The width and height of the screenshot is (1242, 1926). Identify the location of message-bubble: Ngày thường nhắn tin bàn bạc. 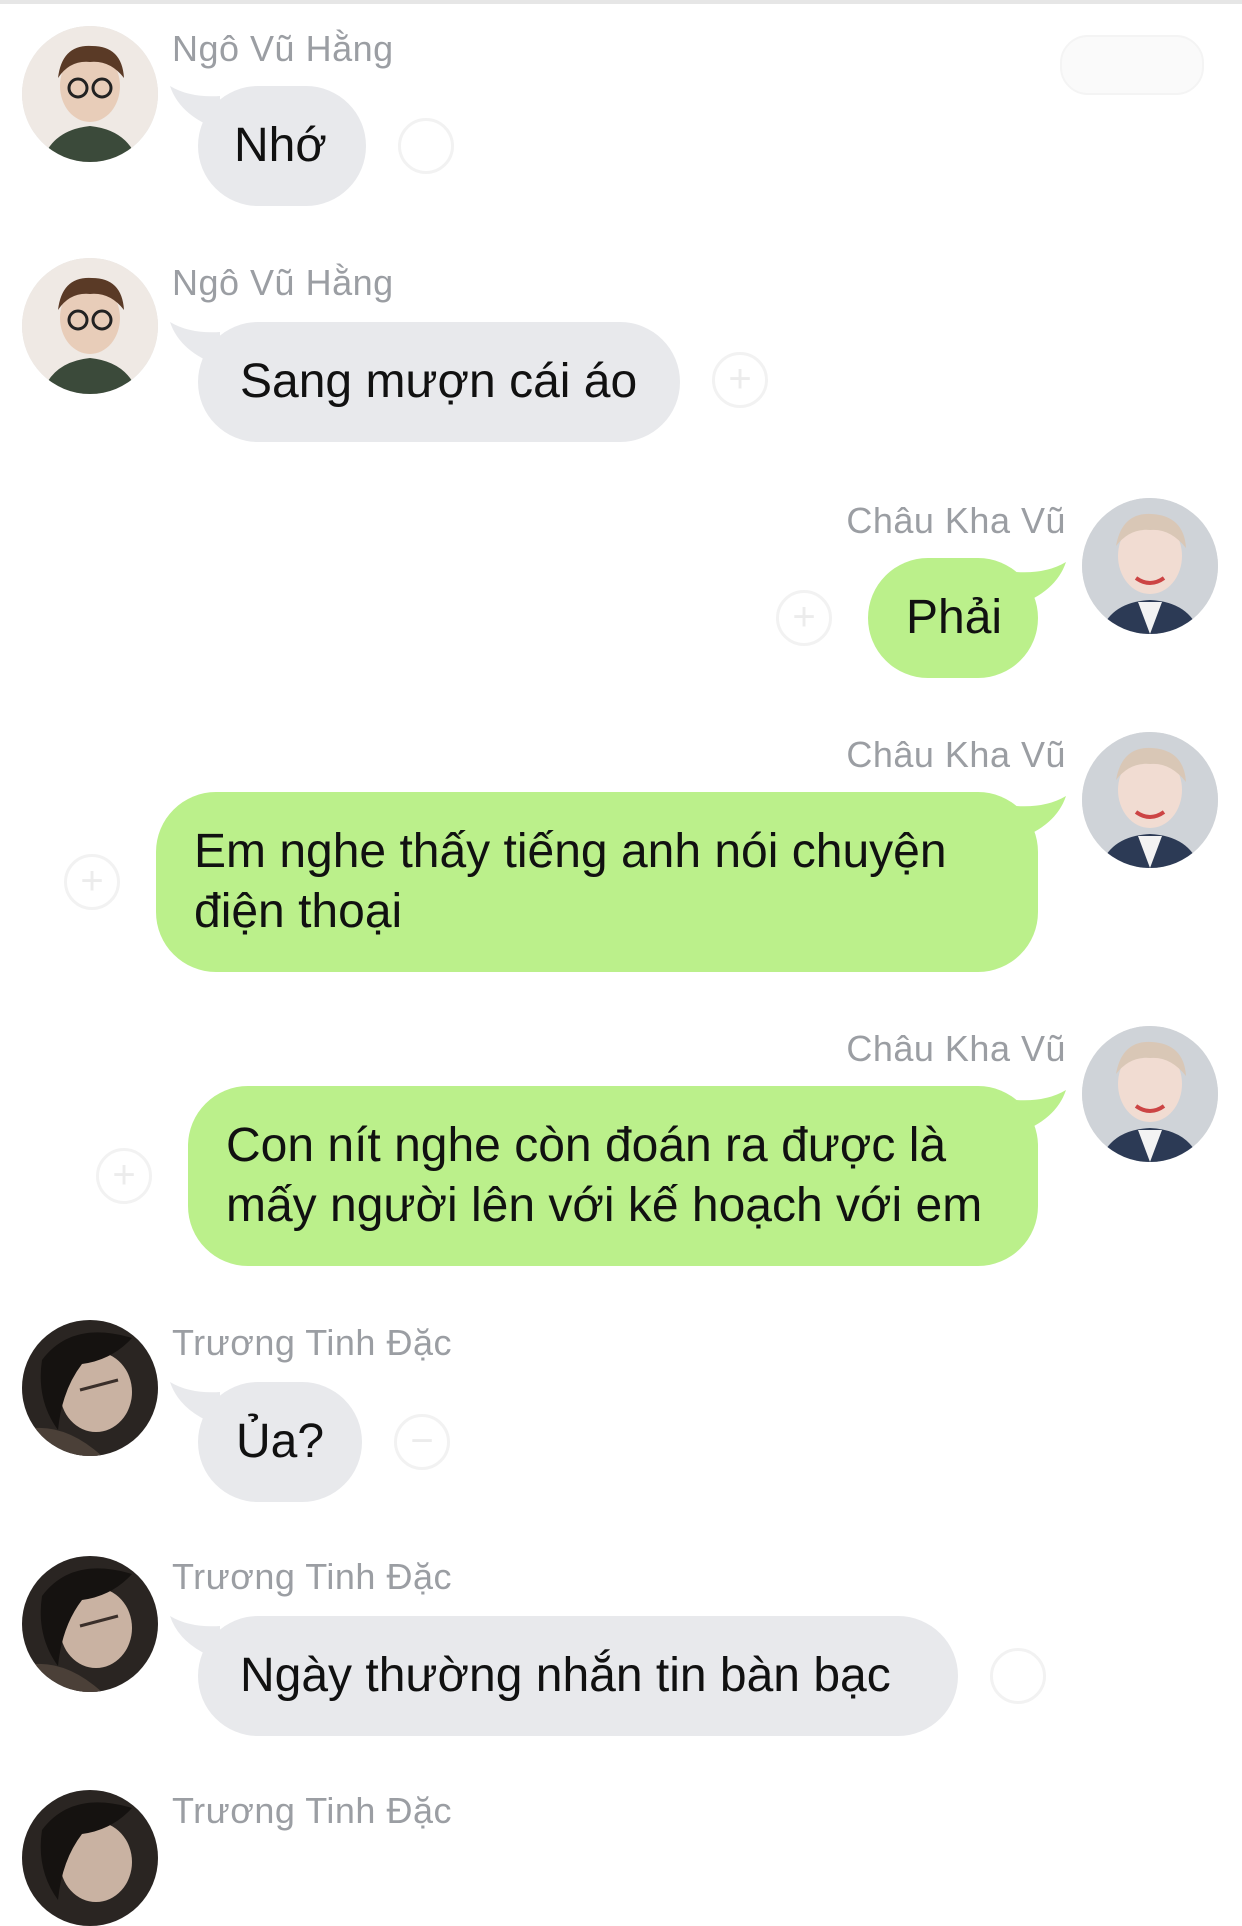
(578, 1676).